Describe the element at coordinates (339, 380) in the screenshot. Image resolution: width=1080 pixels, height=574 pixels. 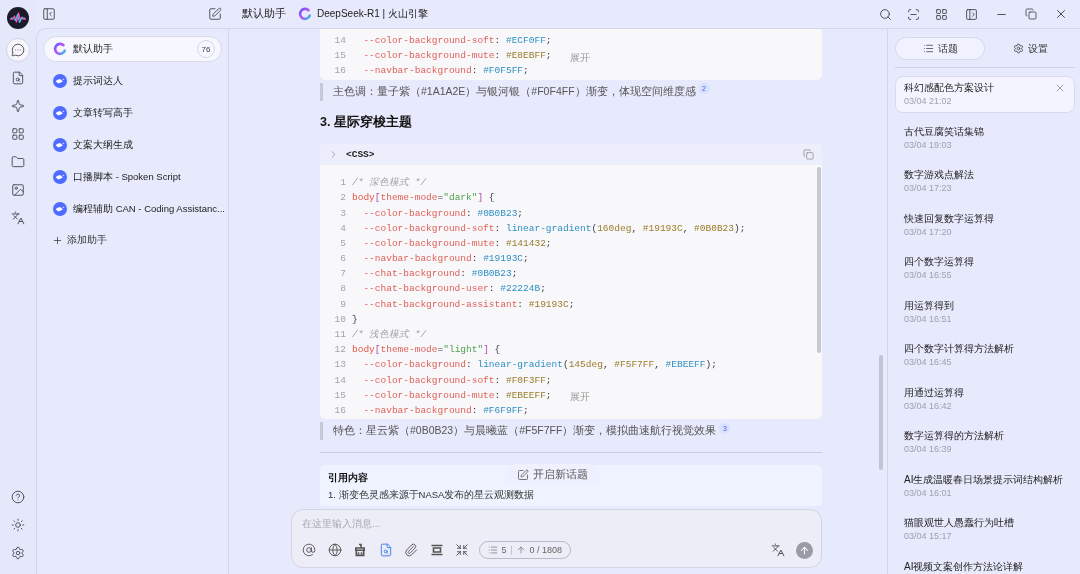
I see `line-number: 14` at that location.